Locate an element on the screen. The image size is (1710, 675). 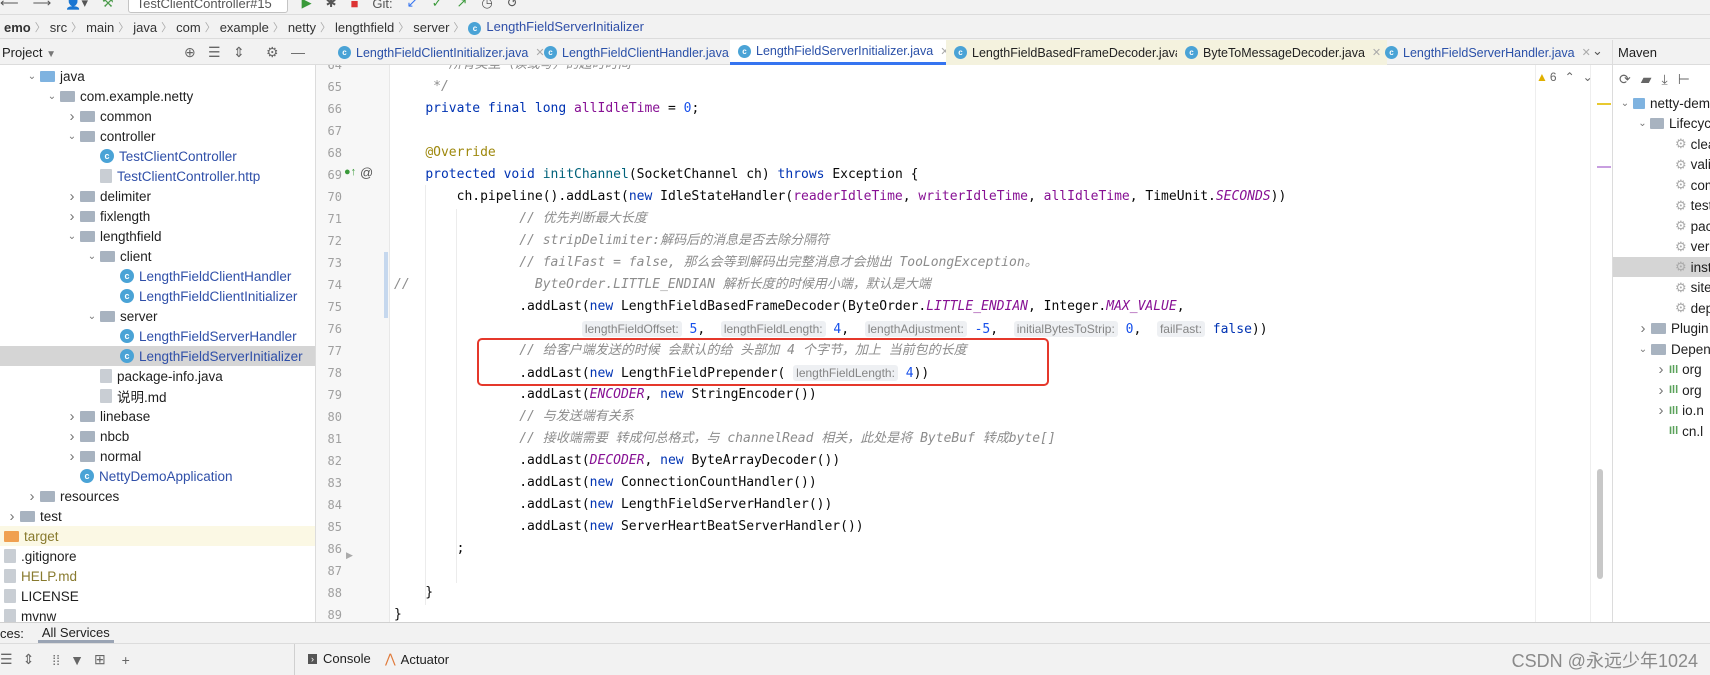
add-project-icon: ▰ is located at coordinates (1646, 79).